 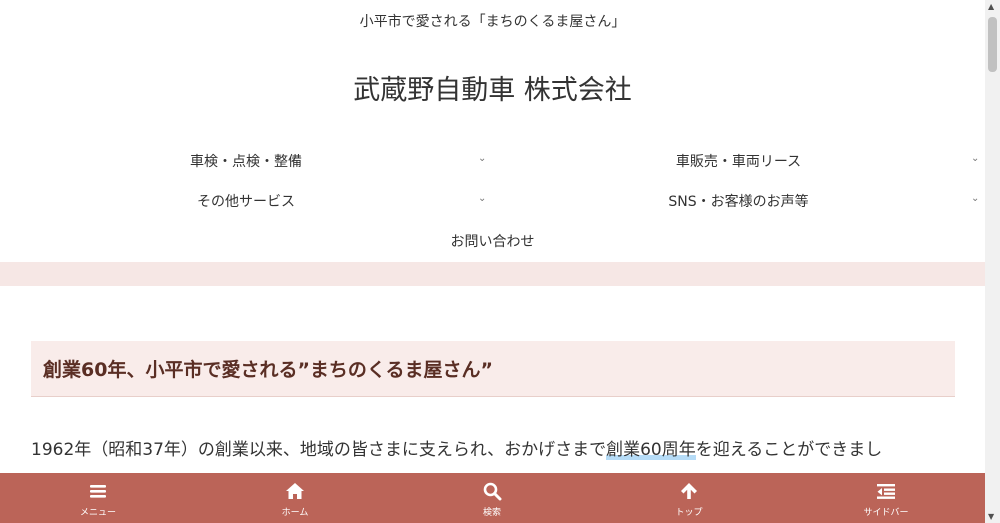 What do you see at coordinates (97, 513) in the screenshot?
I see `footer-menu-label: メニュー` at bounding box center [97, 513].